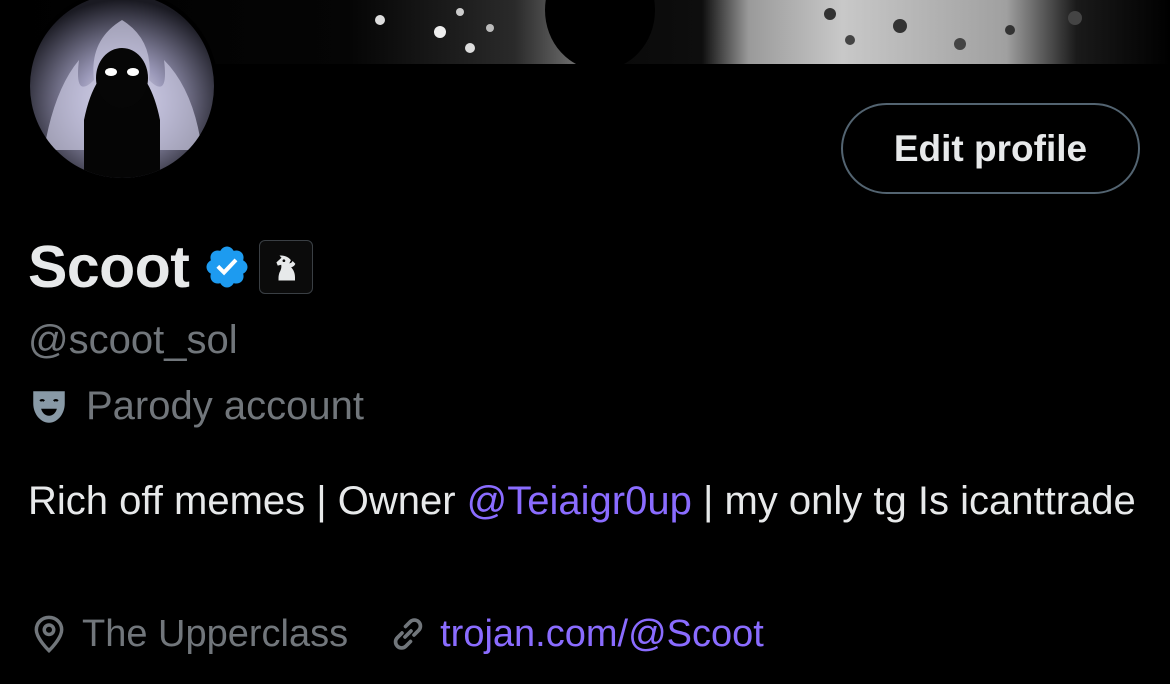 The image size is (1170, 684). Describe the element at coordinates (215, 633) in the screenshot. I see `profile-location: The Upperclass` at that location.